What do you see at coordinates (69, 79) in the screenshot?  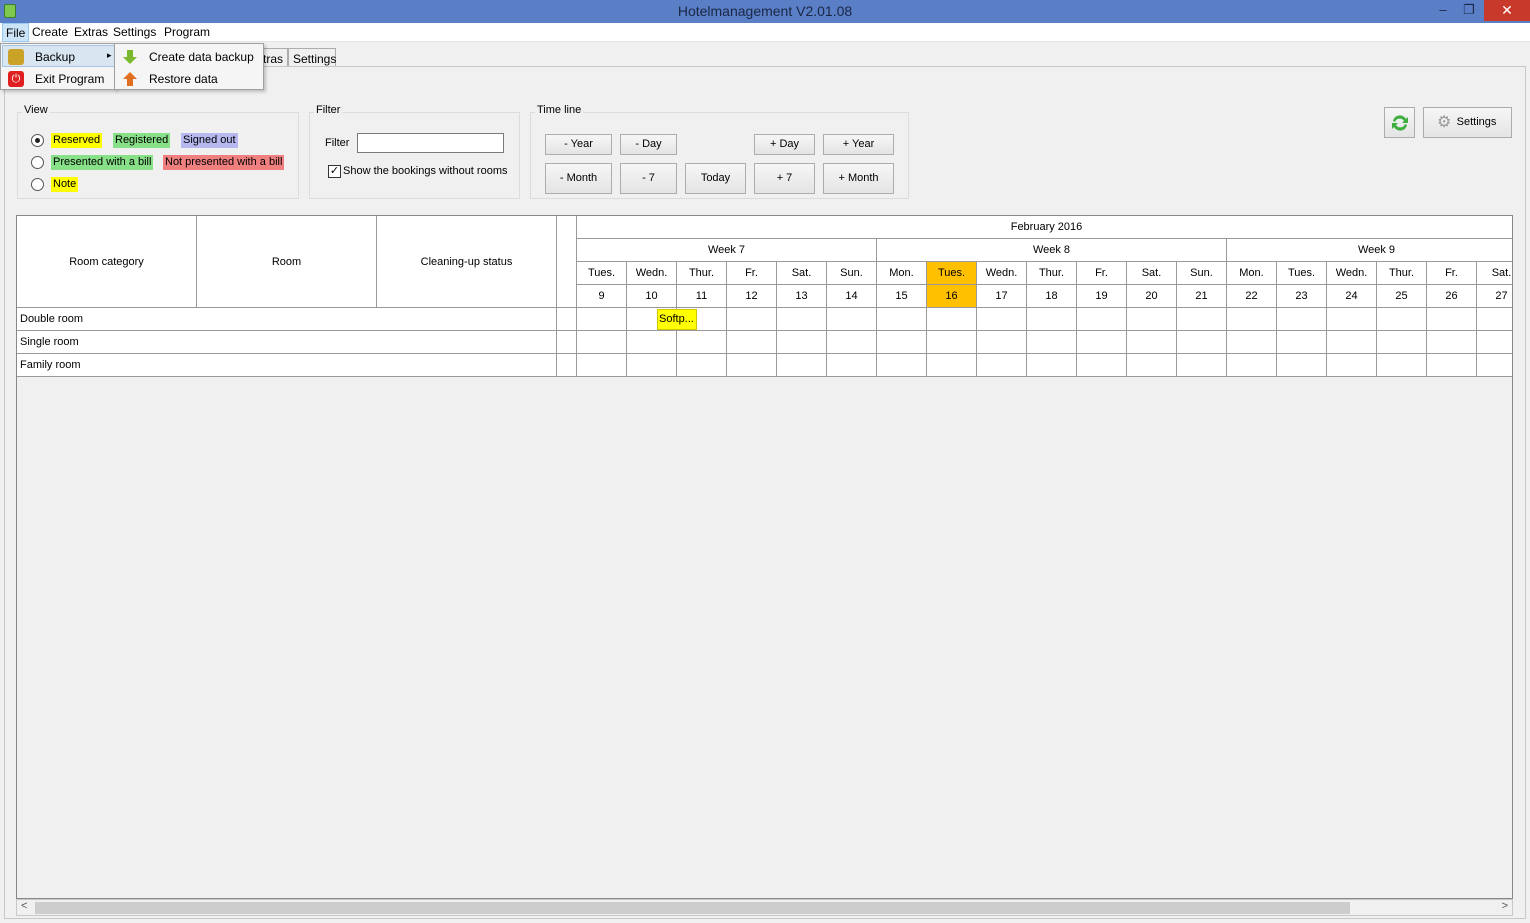 I see `menu-item-exit: Exit Program` at bounding box center [69, 79].